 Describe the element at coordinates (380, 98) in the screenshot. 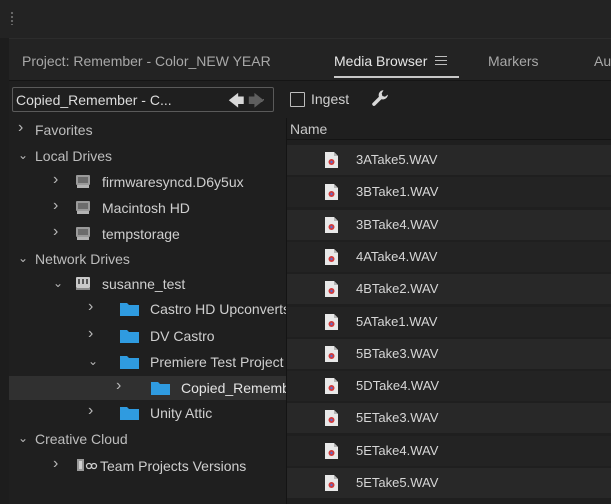

I see `wrench-icon` at that location.